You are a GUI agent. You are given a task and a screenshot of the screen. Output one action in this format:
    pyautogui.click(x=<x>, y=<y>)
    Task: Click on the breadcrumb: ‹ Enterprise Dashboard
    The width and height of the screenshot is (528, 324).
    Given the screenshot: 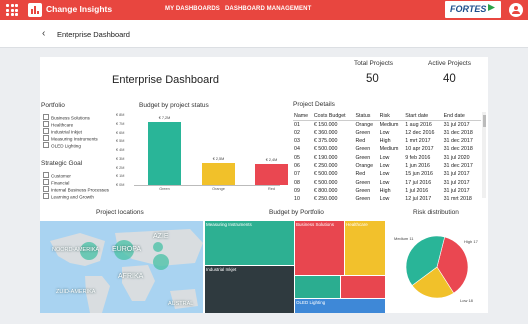 What is the action you would take?
    pyautogui.click(x=264, y=34)
    